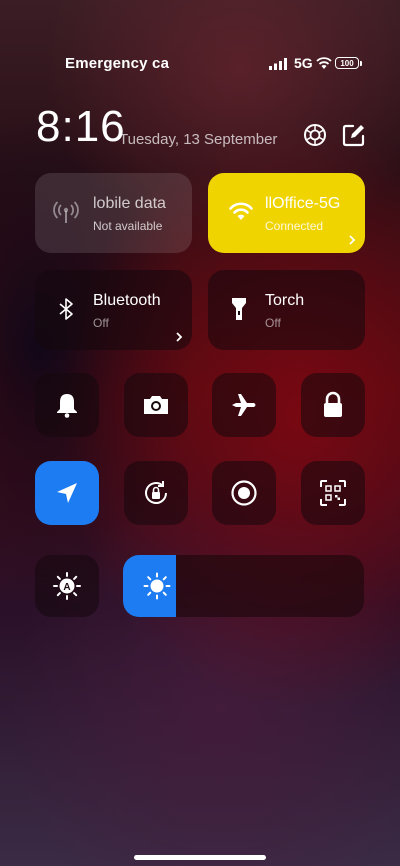  What do you see at coordinates (66, 212) in the screenshot?
I see `antenna-icon` at bounding box center [66, 212].